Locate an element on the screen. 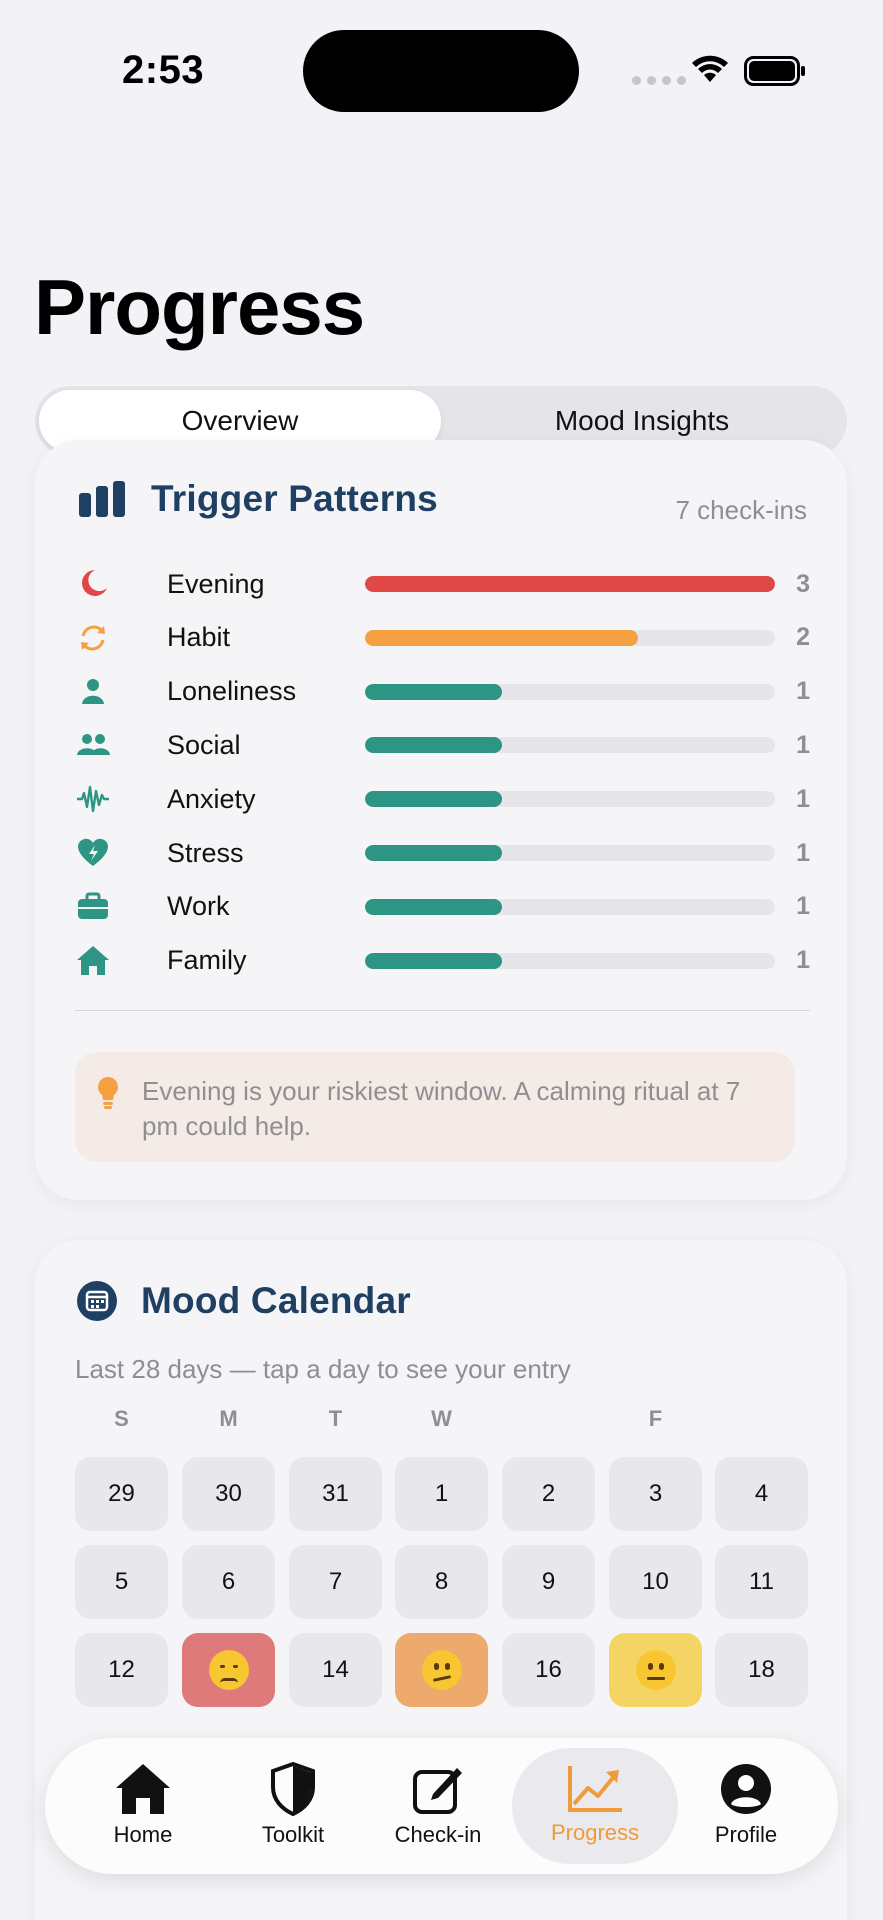  calendar-day: 10 is located at coordinates (655, 1582).